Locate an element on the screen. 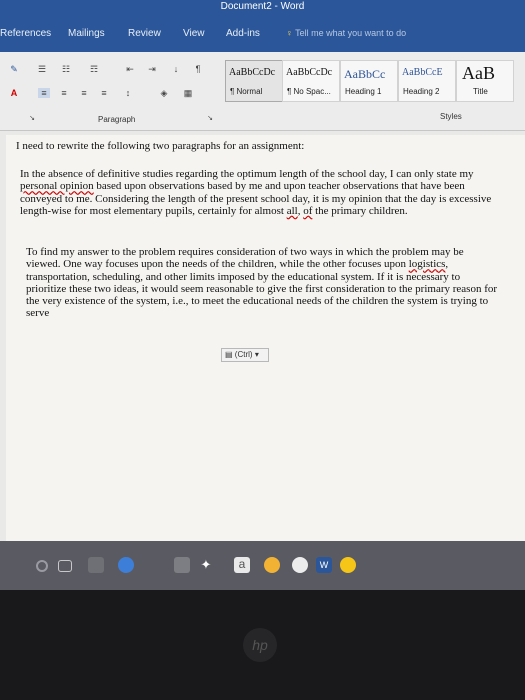 This screenshot has width=525, height=700. tab-add-ins: Add-ins is located at coordinates (243, 33).